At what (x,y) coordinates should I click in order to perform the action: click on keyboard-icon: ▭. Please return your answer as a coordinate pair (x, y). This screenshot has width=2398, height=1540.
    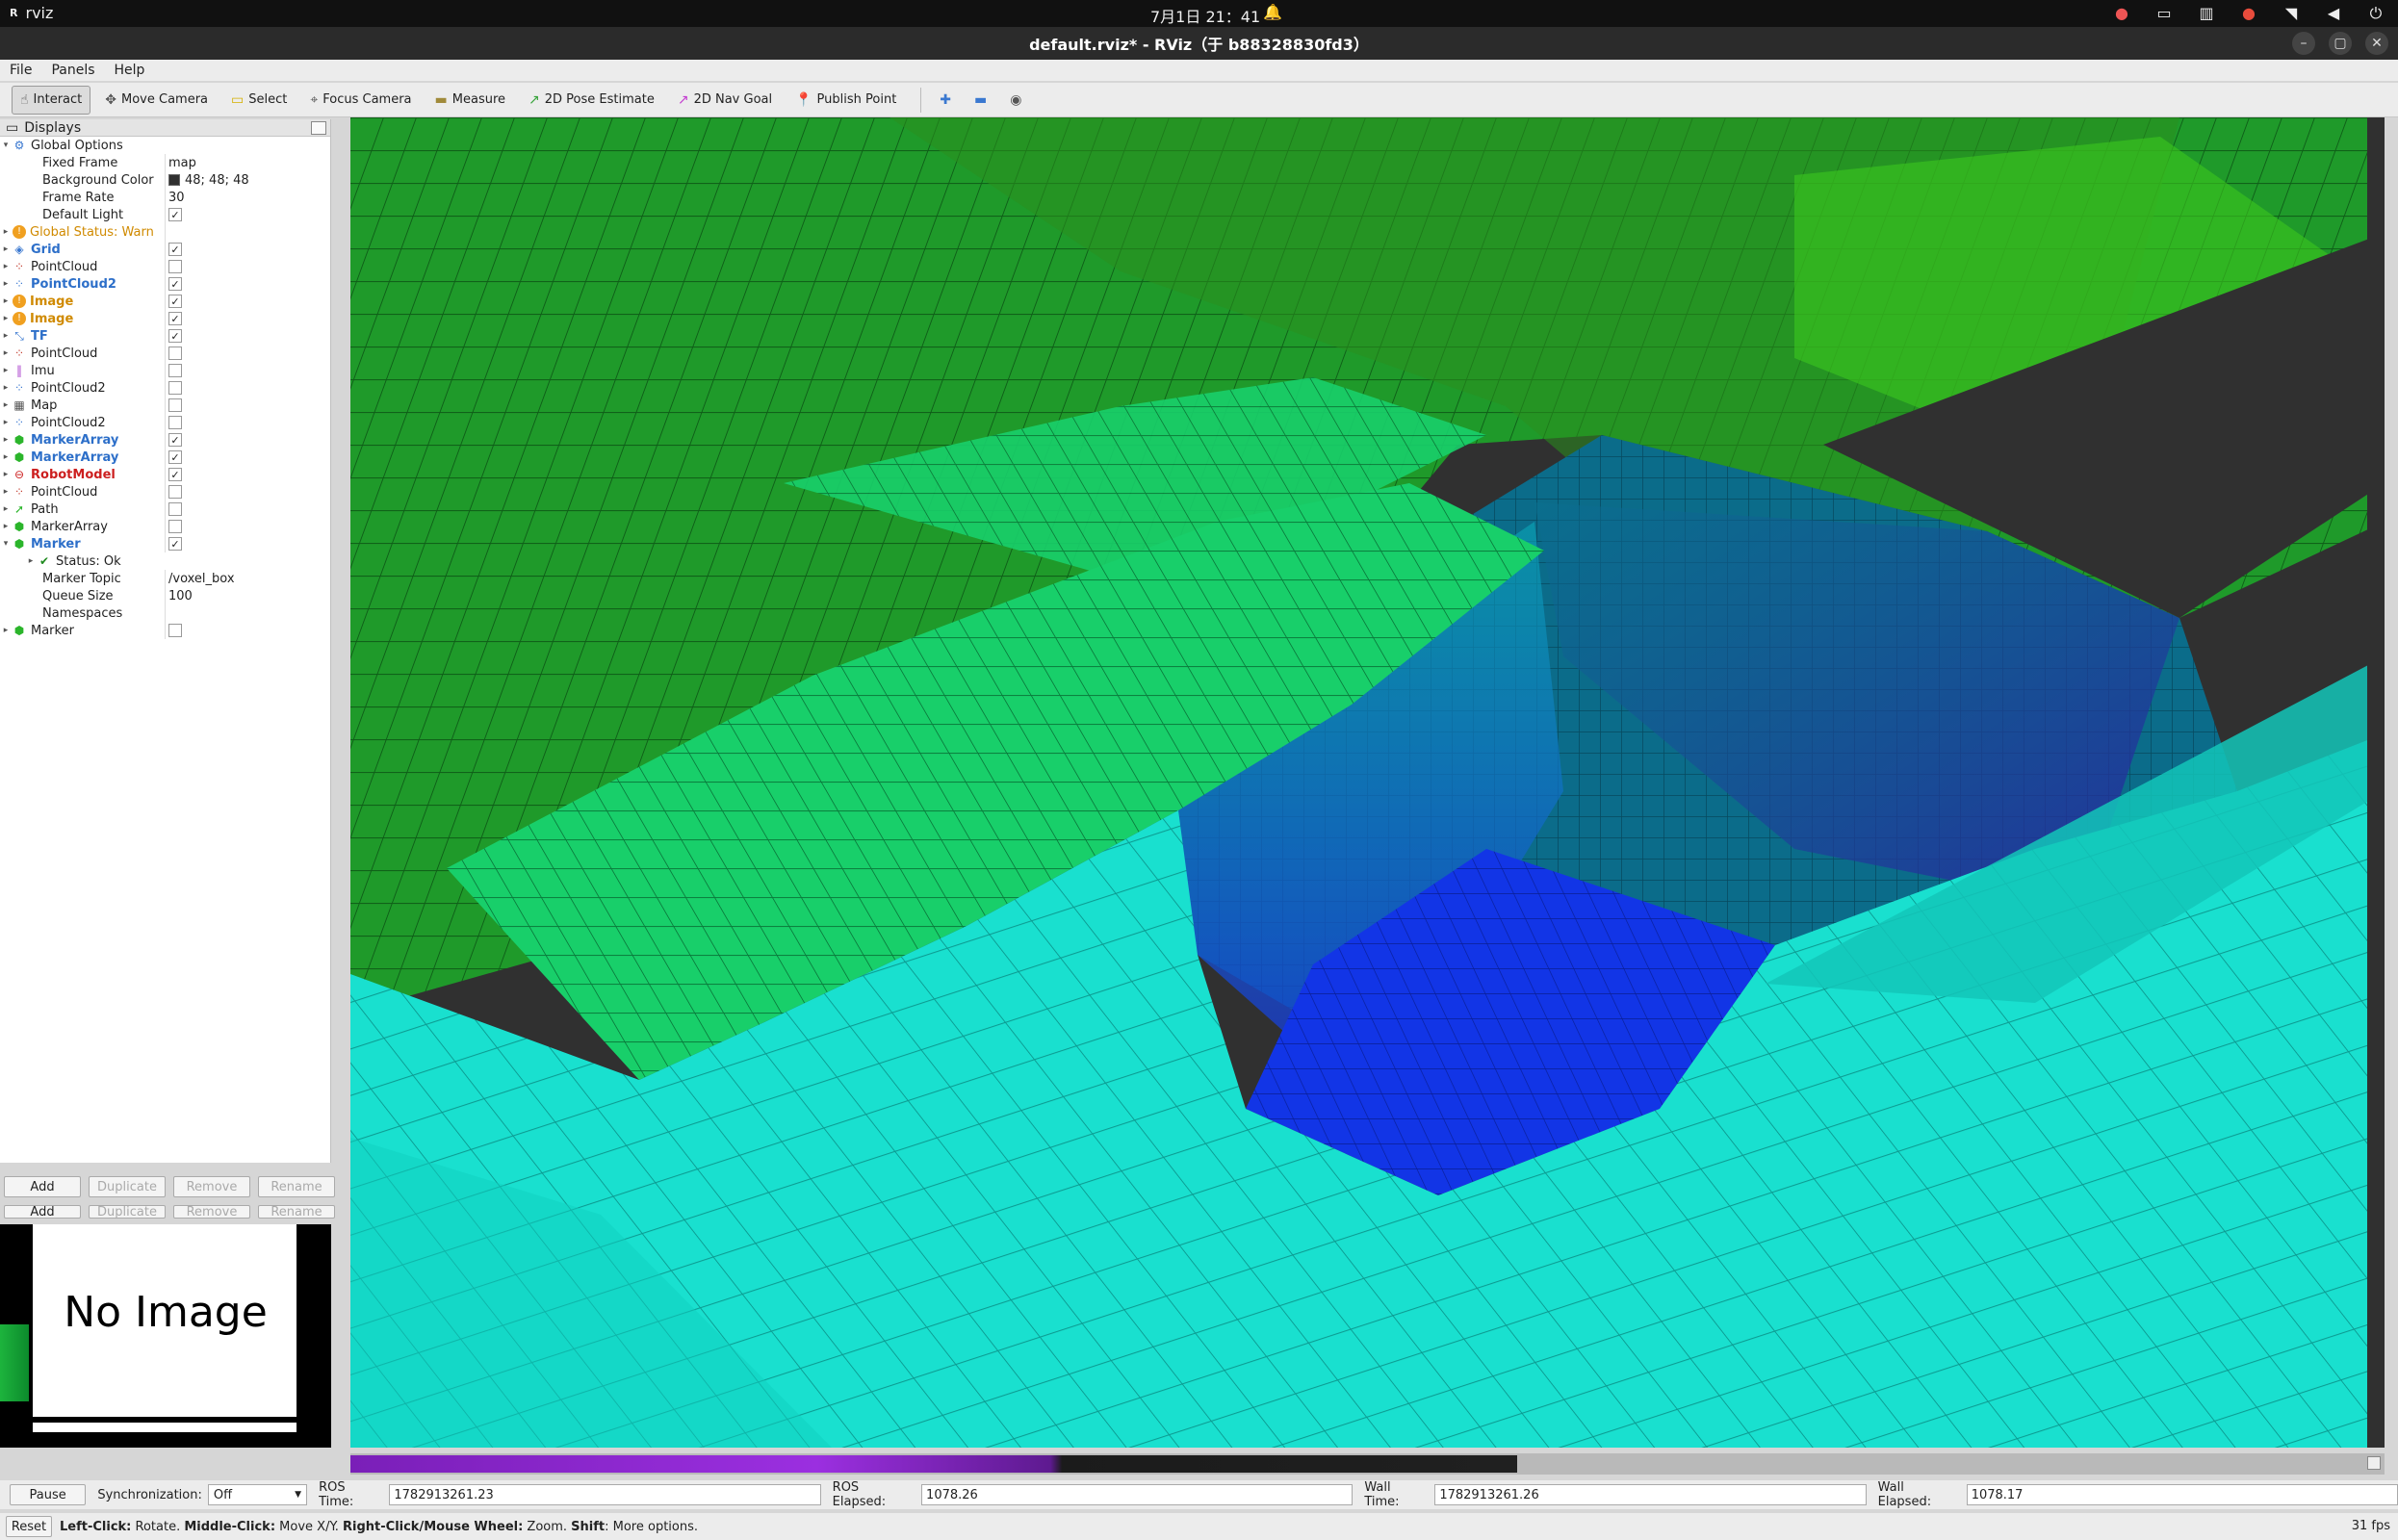
    Looking at the image, I should click on (2164, 13).